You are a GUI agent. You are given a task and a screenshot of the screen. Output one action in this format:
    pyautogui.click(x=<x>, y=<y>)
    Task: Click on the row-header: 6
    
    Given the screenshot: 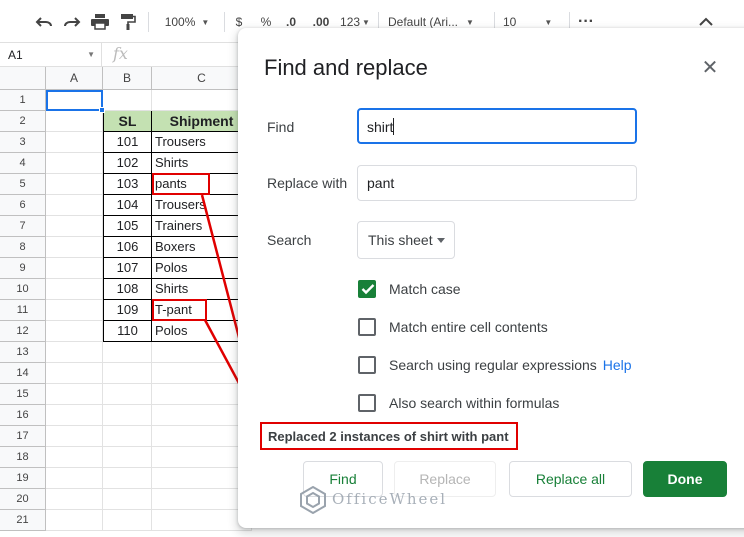 What is the action you would take?
    pyautogui.click(x=23, y=205)
    